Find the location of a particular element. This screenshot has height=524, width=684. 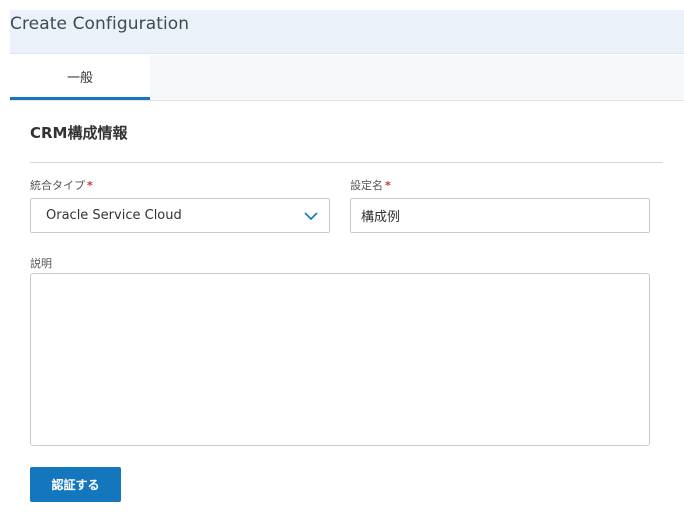

authenticate-button: 認証する is located at coordinates (75, 484).